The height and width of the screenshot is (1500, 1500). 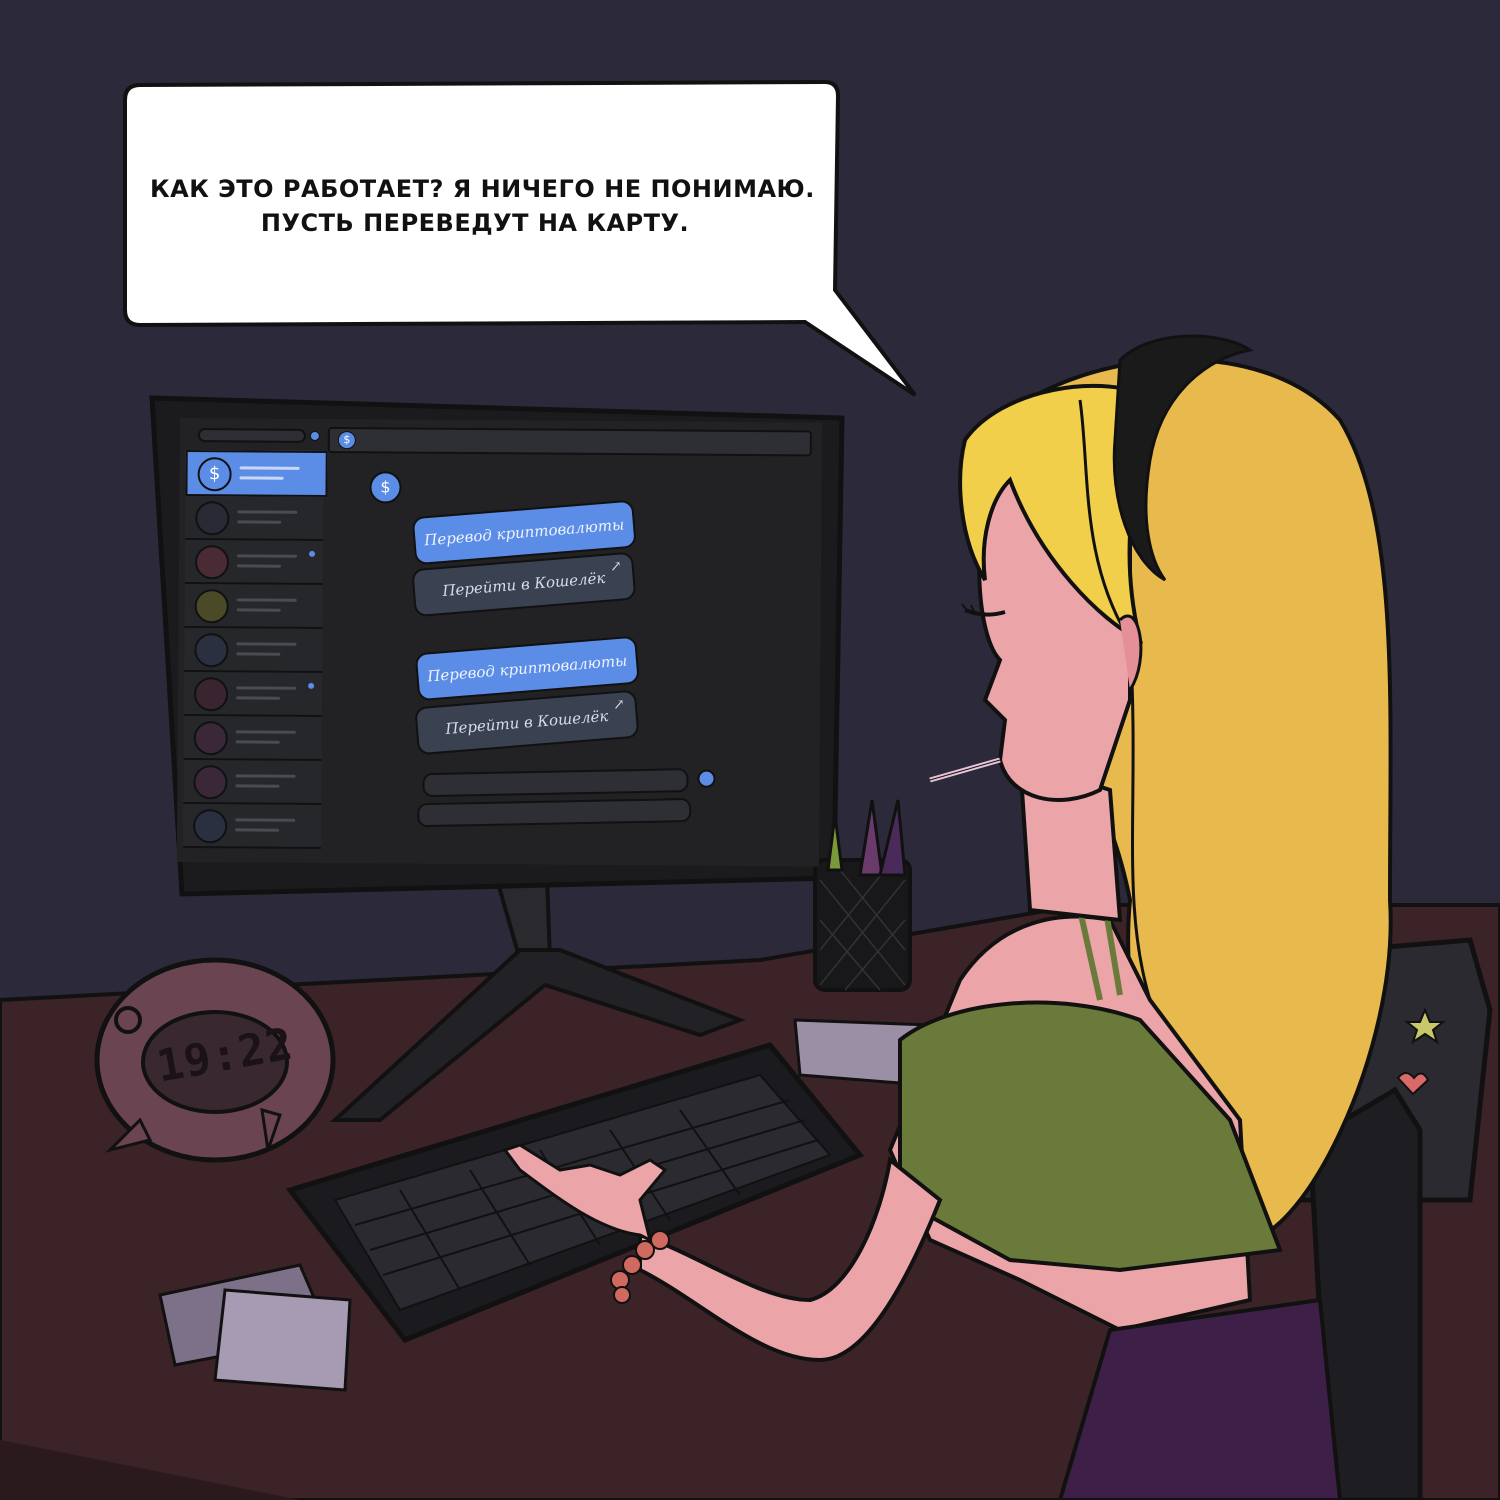 I want to click on message-input, so click(x=555, y=783).